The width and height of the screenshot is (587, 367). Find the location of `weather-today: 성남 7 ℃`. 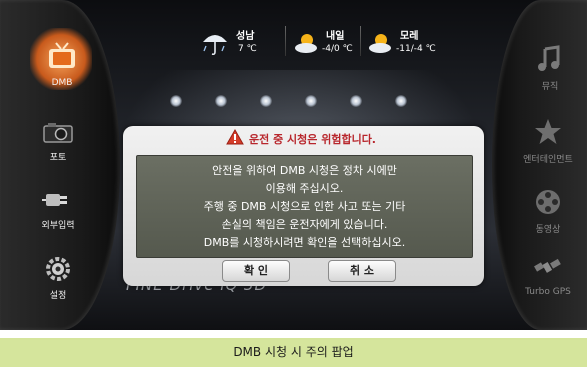

weather-today: 성남 7 ℃ is located at coordinates (240, 44).